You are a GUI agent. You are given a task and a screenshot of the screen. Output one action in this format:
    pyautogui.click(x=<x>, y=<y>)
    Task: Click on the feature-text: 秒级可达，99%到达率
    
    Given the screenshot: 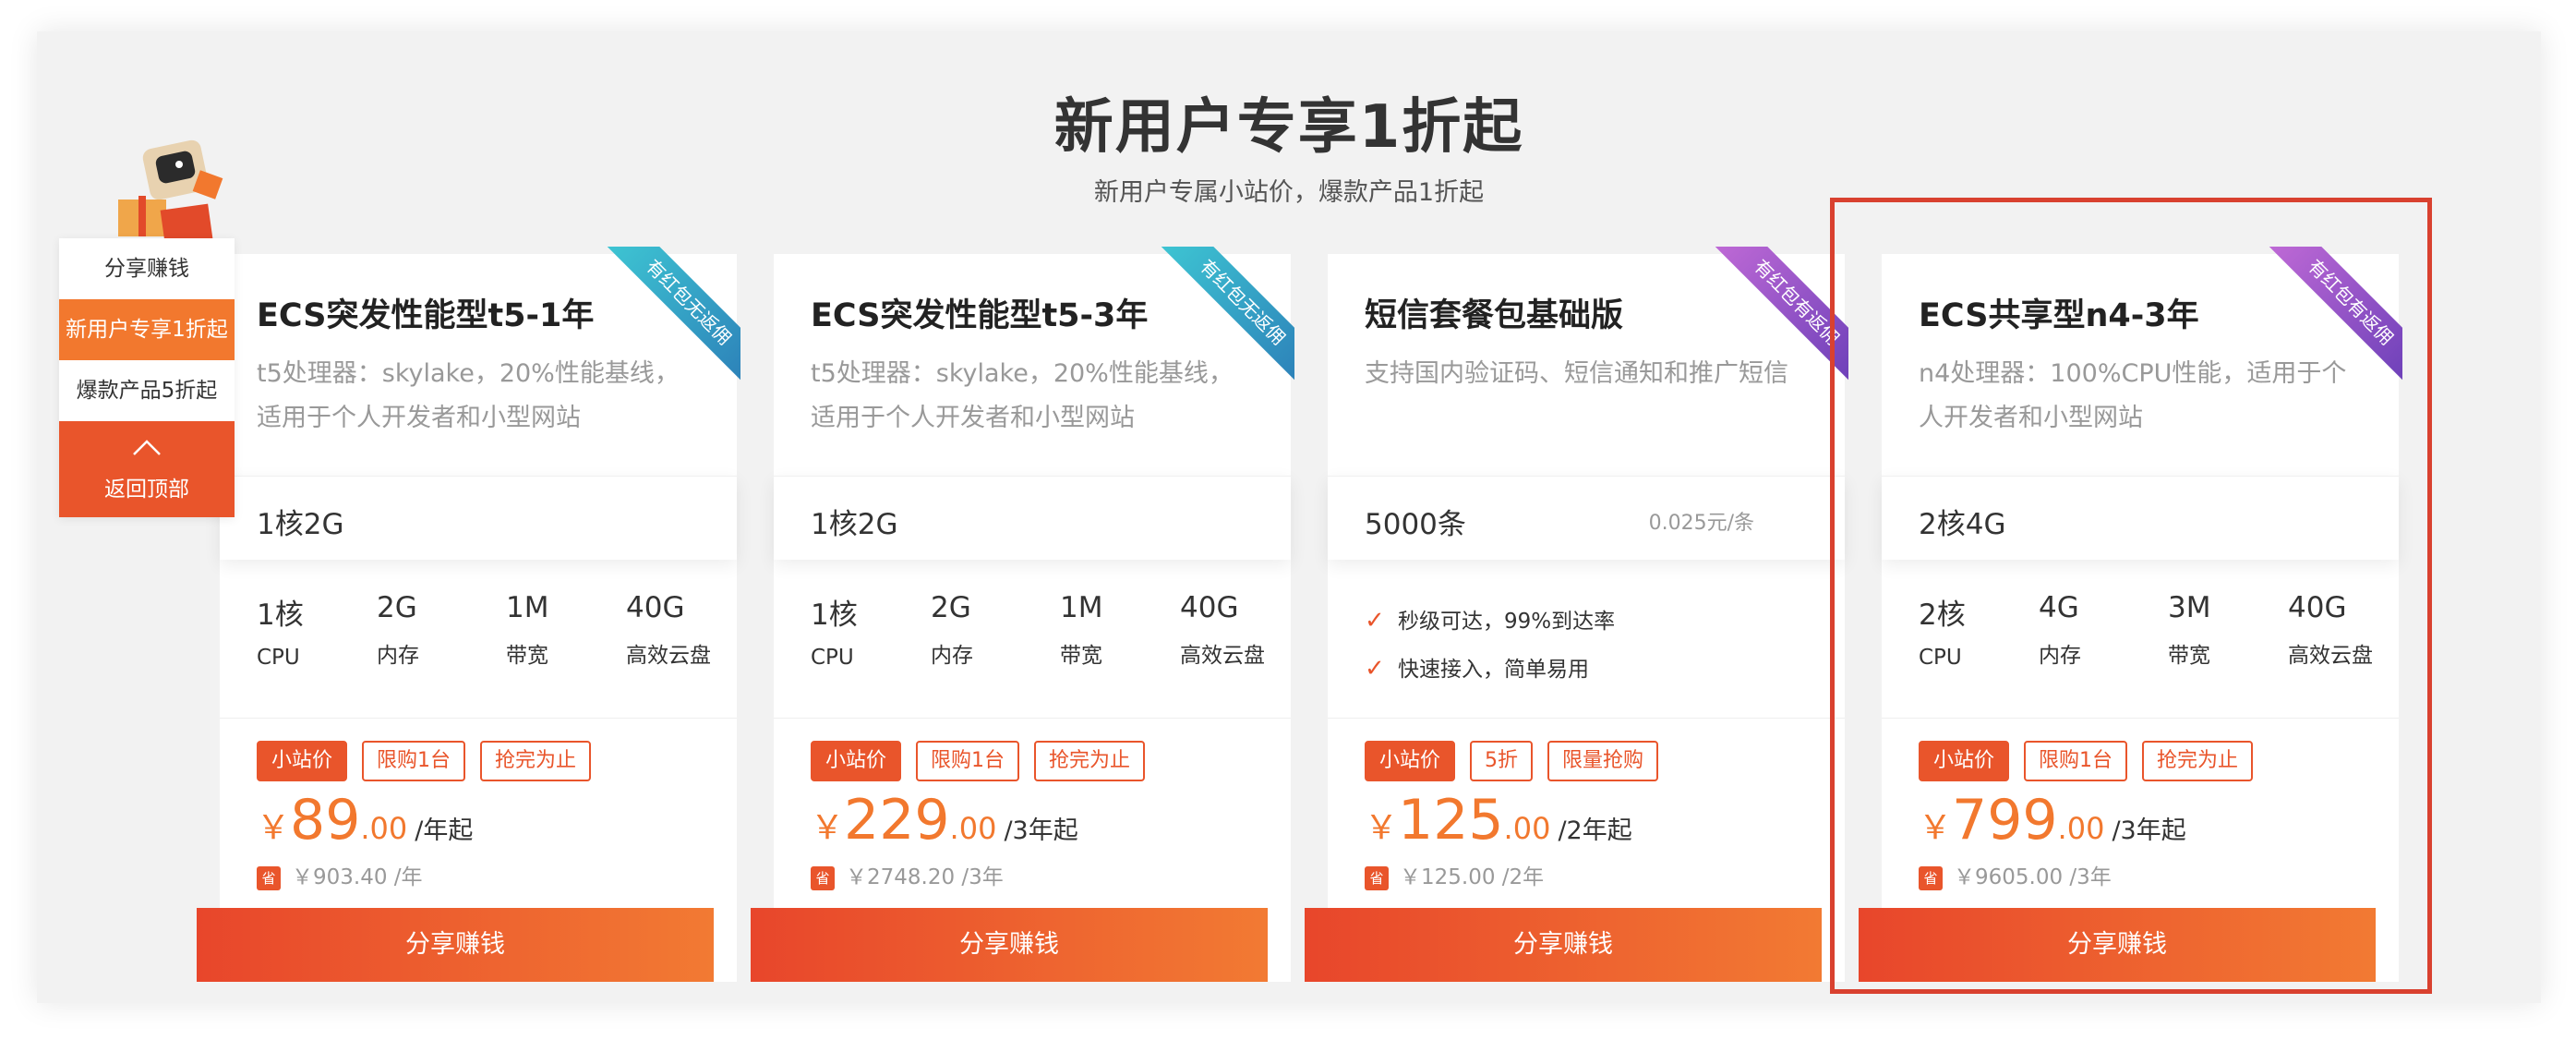 What is the action you would take?
    pyautogui.click(x=1507, y=622)
    